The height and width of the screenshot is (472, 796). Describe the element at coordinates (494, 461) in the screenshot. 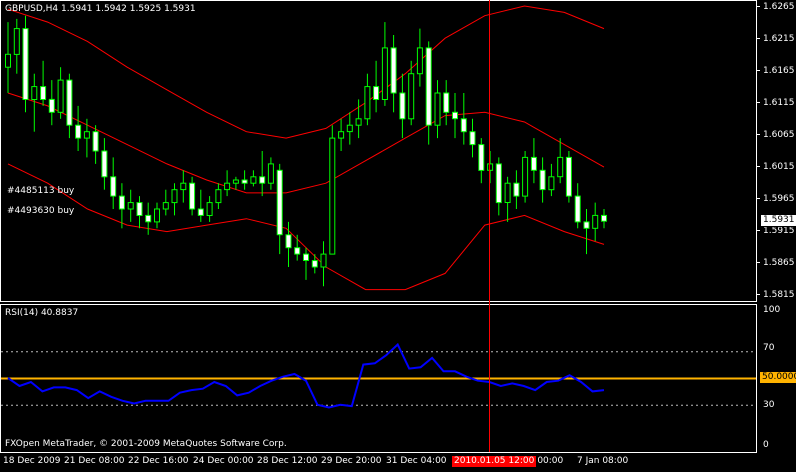

I see `crosshair-time-tag: 2010.01.05 12:00` at that location.